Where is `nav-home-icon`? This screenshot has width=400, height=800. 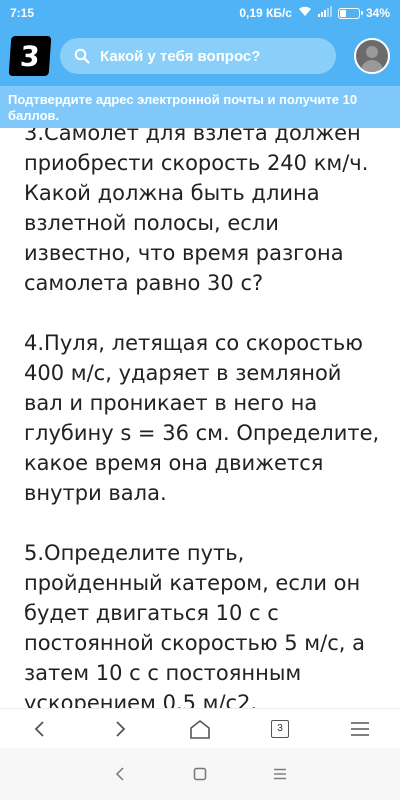 nav-home-icon is located at coordinates (200, 774).